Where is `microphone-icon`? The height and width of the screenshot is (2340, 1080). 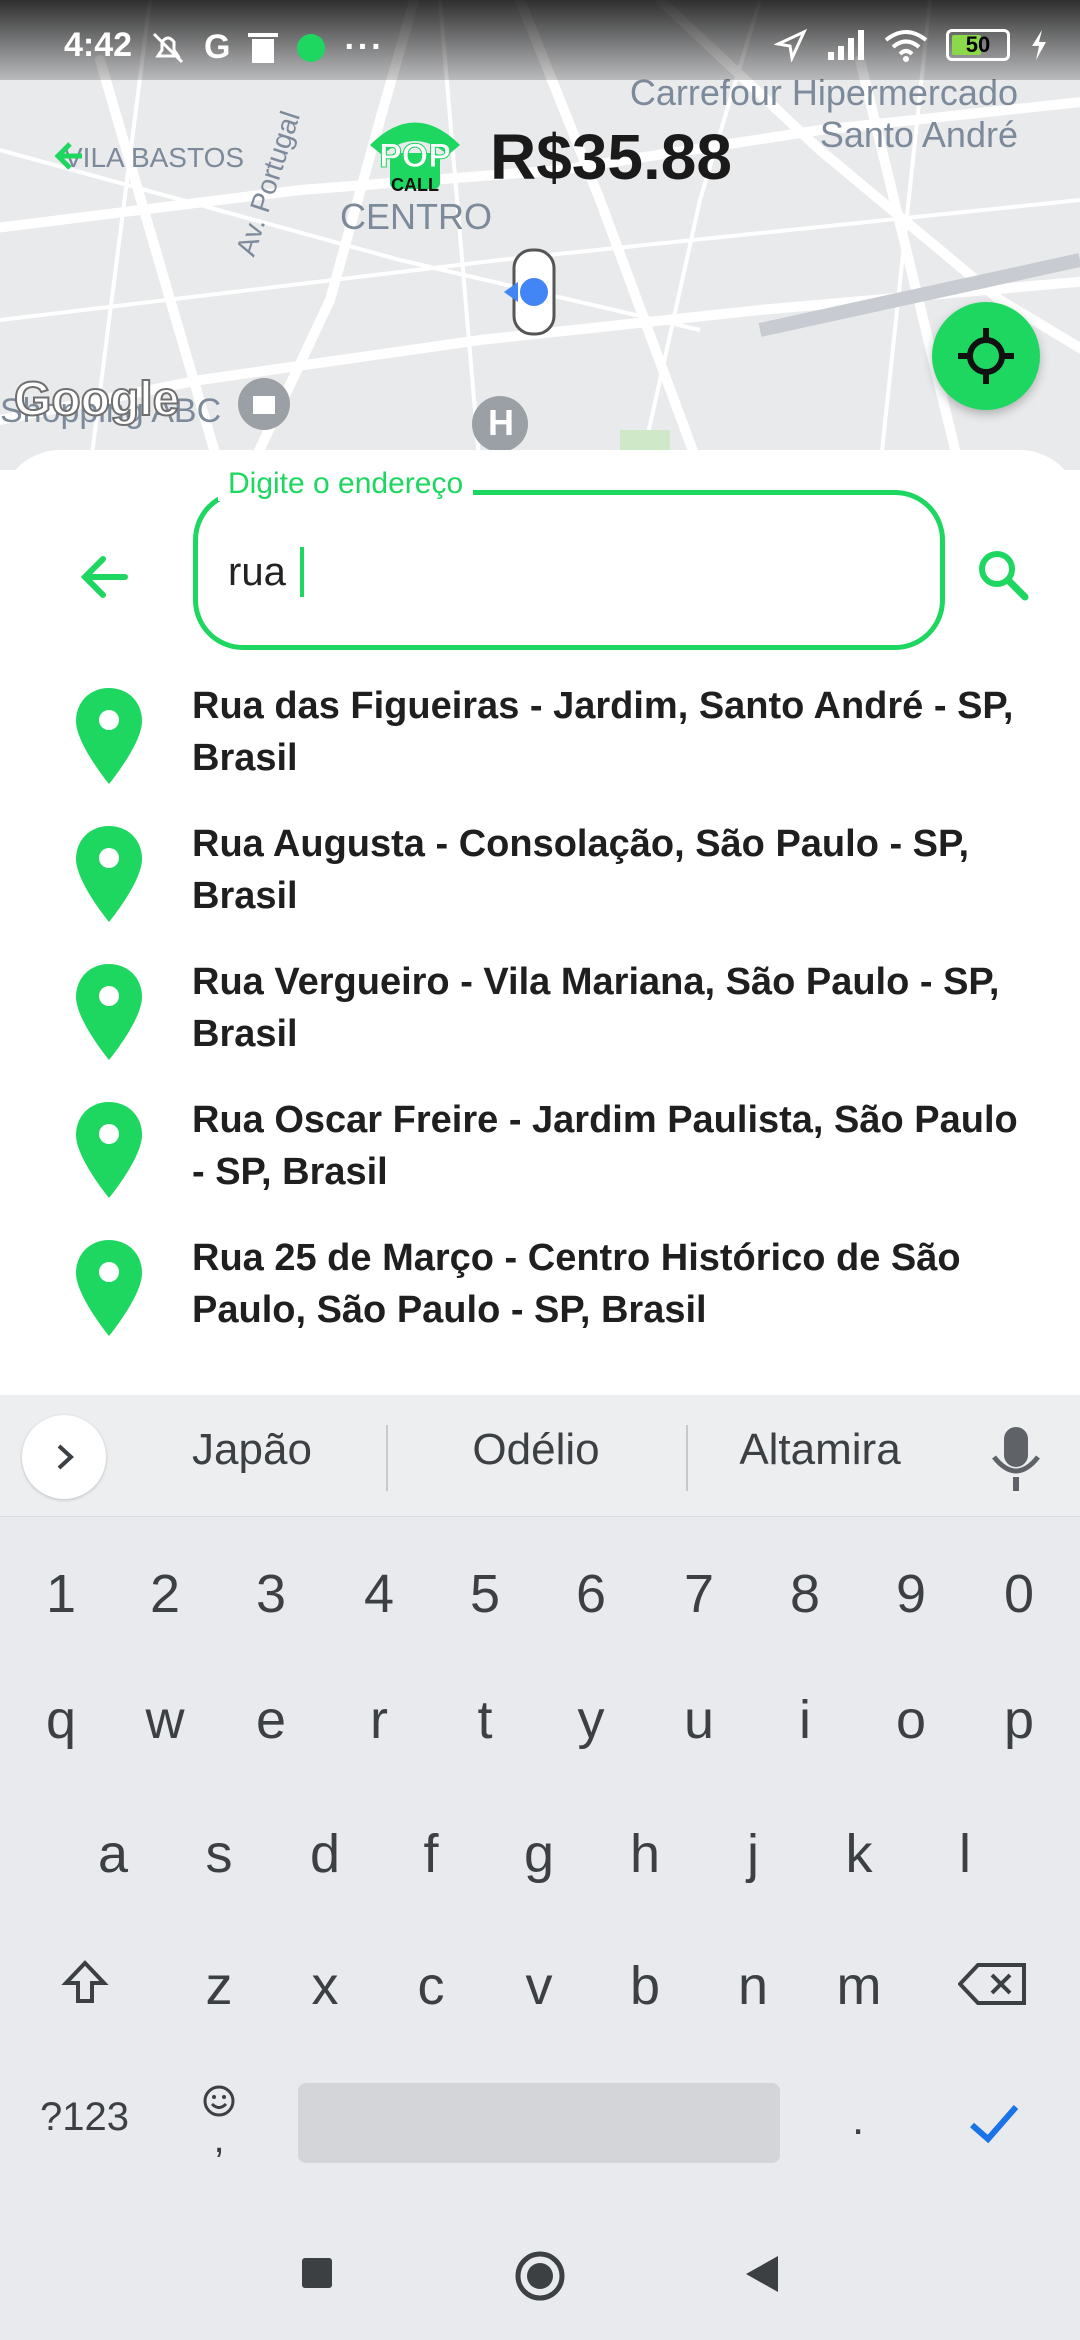
microphone-icon is located at coordinates (1016, 1458).